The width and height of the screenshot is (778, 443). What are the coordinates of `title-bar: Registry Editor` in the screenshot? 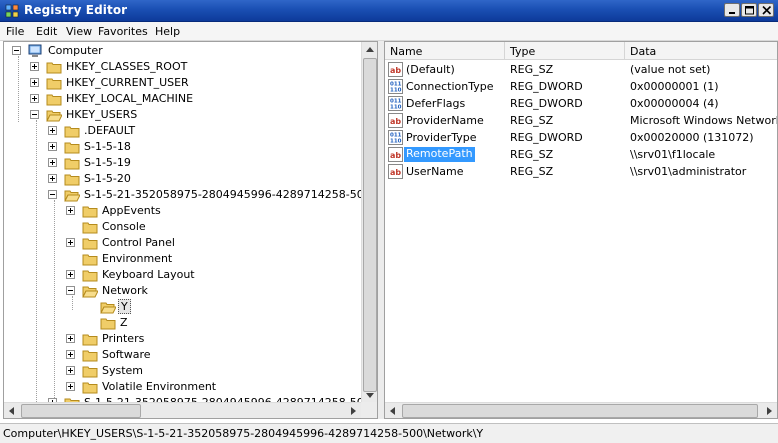 It's located at (389, 11).